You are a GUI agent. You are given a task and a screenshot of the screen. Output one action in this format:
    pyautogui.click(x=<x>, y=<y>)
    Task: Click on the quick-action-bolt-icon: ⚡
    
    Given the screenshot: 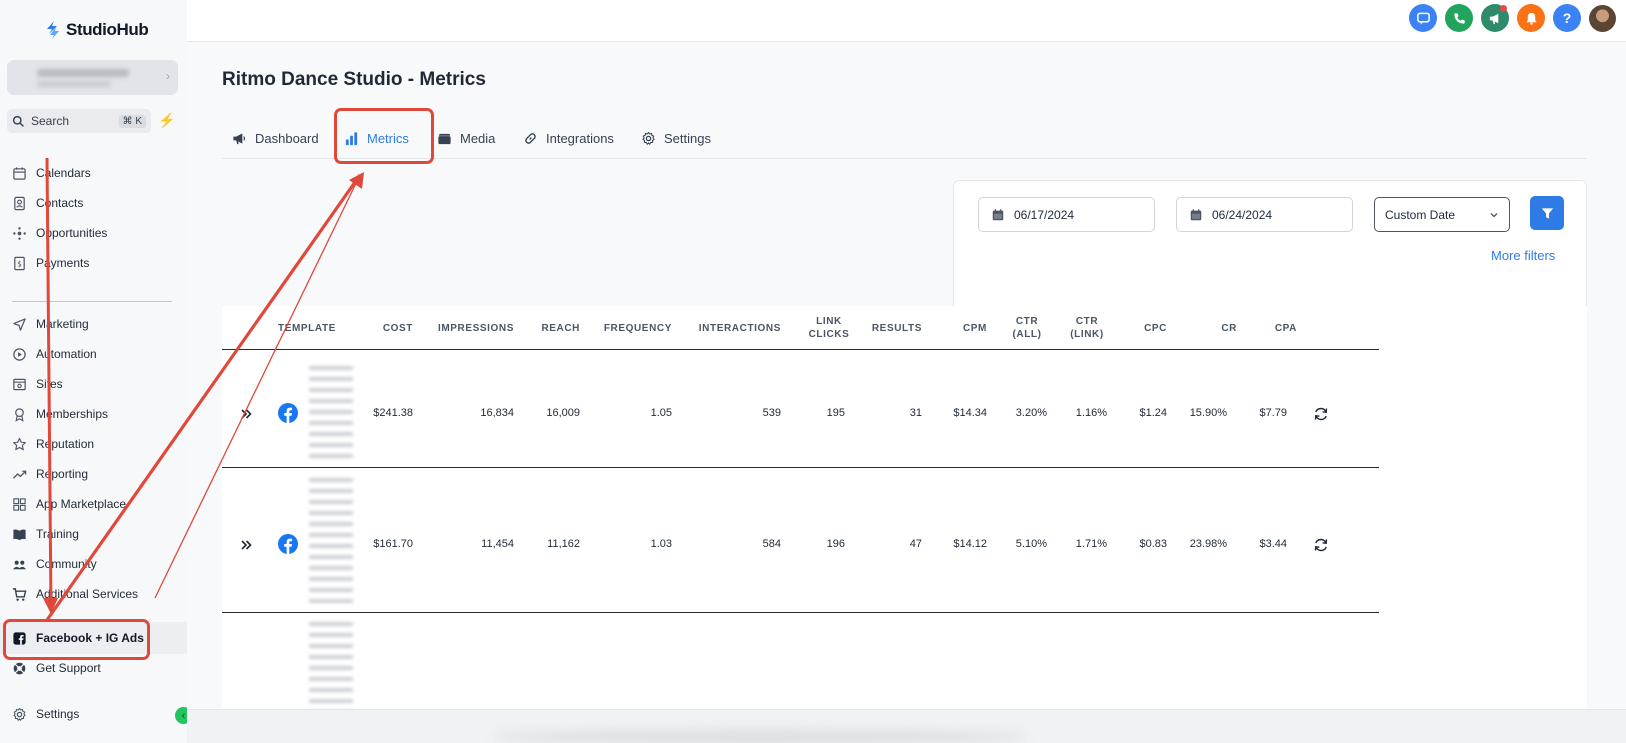 What is the action you would take?
    pyautogui.click(x=166, y=120)
    